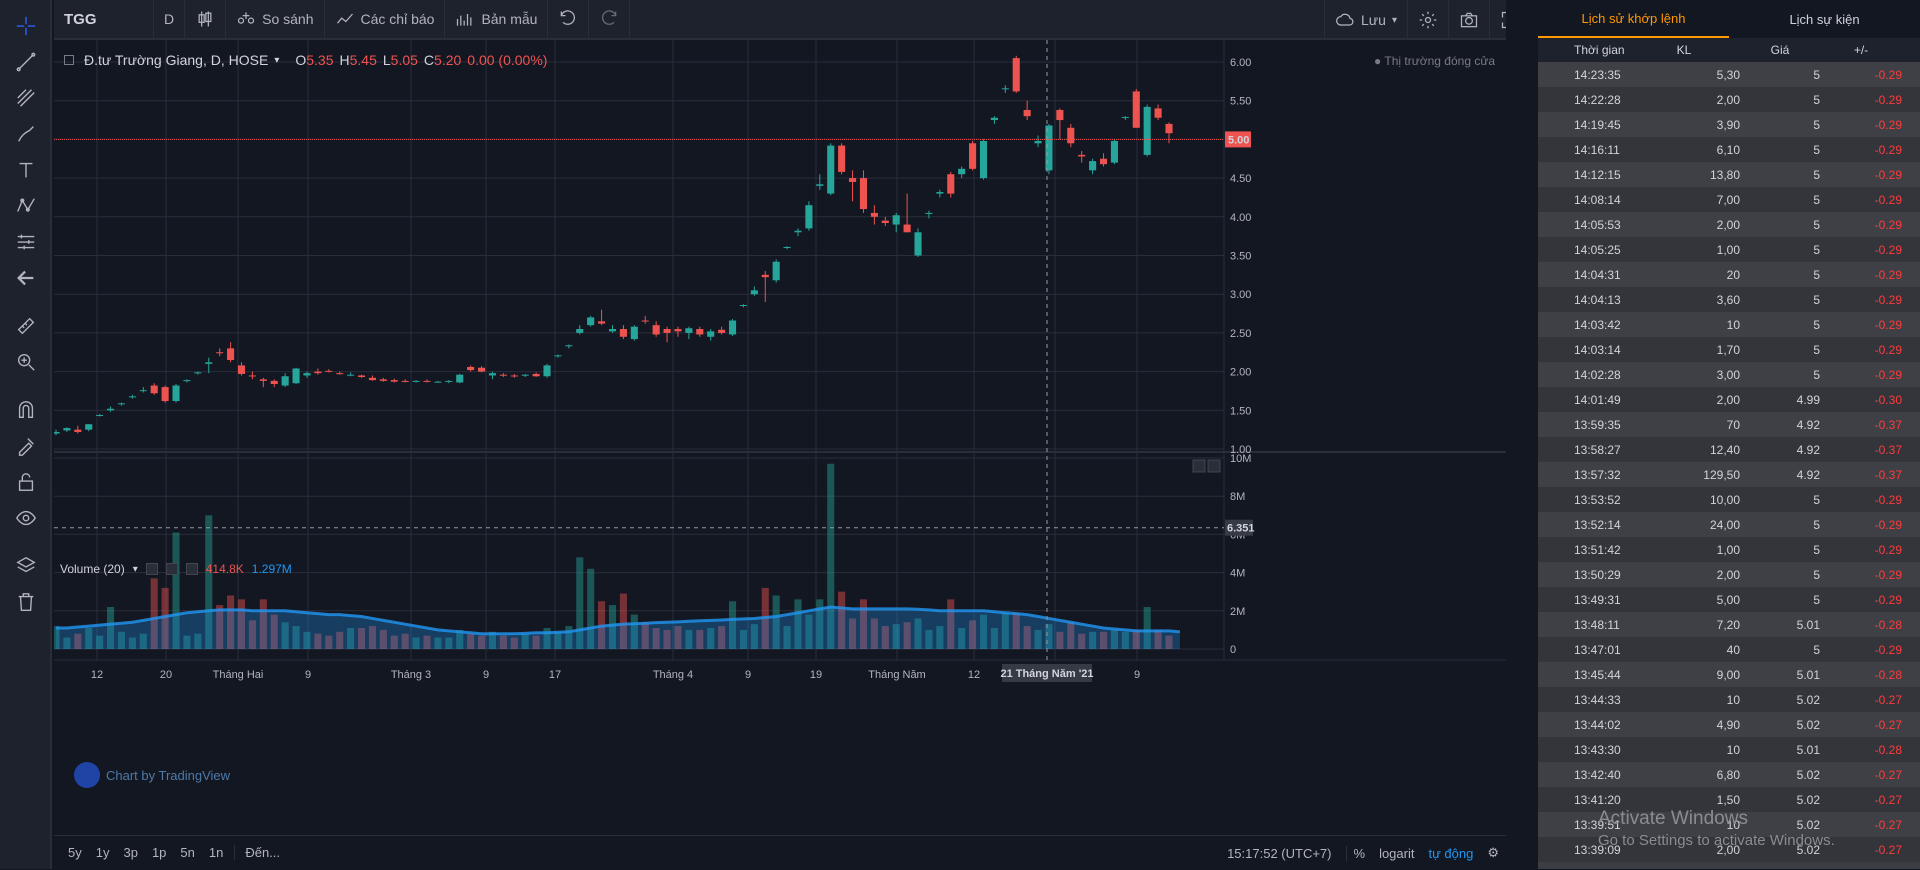 The height and width of the screenshot is (870, 1920). I want to click on clock: 15:17:52 (UTC+7), so click(1282, 853).